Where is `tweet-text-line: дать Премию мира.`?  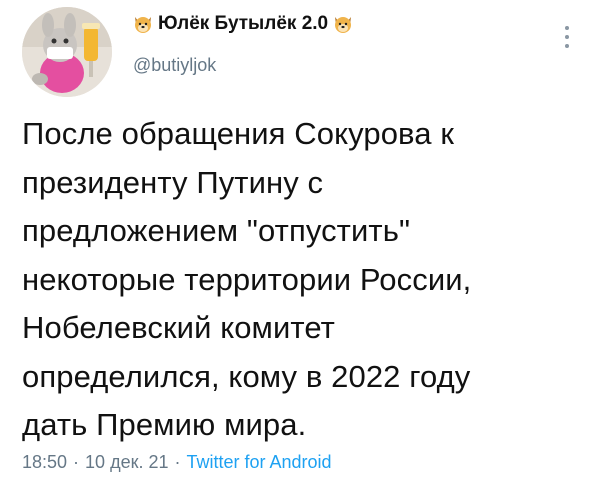 tweet-text-line: дать Премию мира. is located at coordinates (164, 424).